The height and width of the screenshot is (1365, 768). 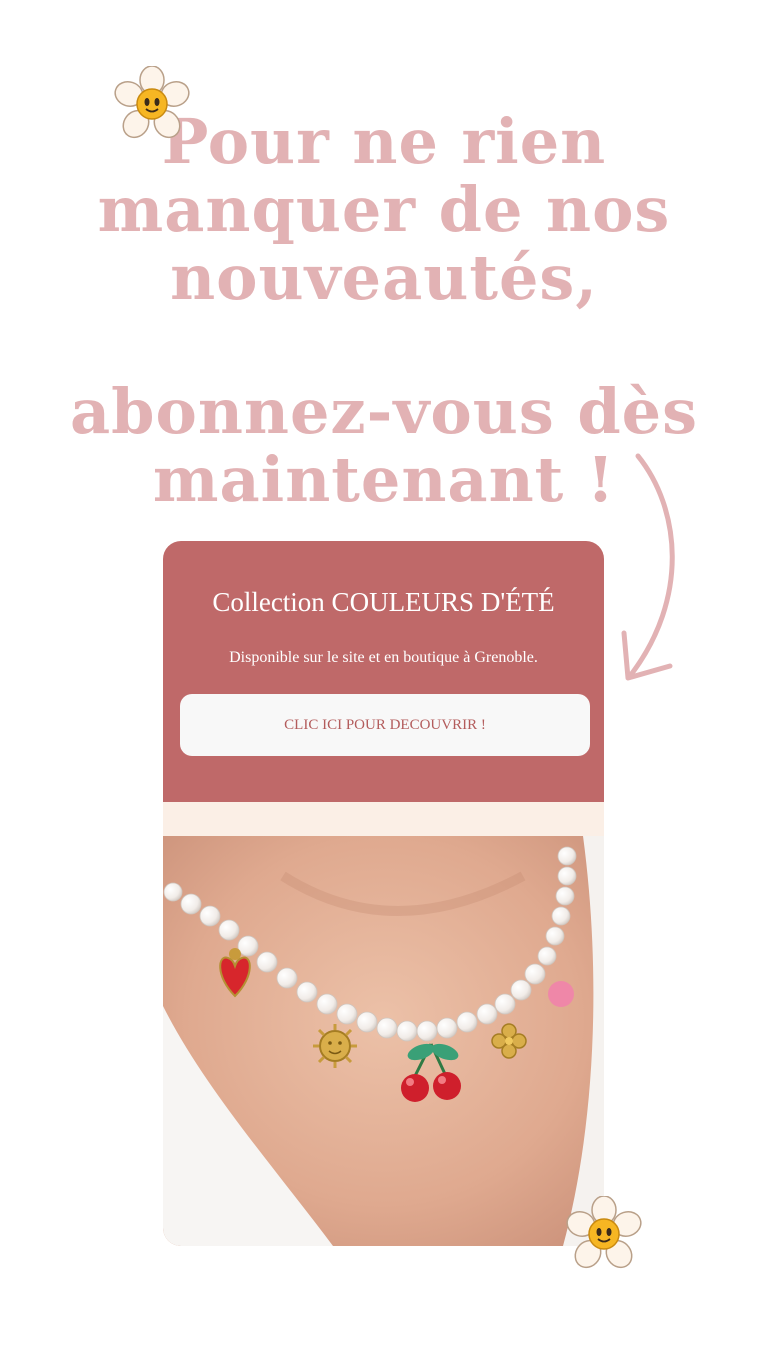 I want to click on discover-button: CLIC ICI POUR DECOUVRIR !, so click(x=385, y=725).